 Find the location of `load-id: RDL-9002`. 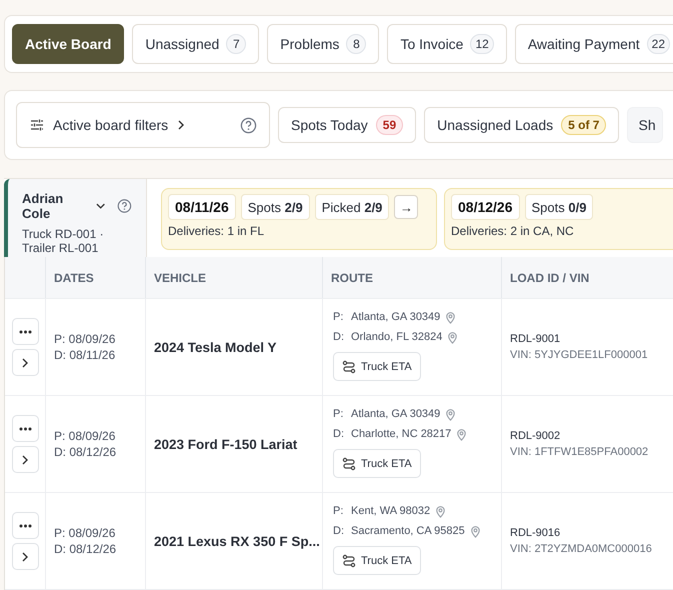

load-id: RDL-9002 is located at coordinates (536, 436).